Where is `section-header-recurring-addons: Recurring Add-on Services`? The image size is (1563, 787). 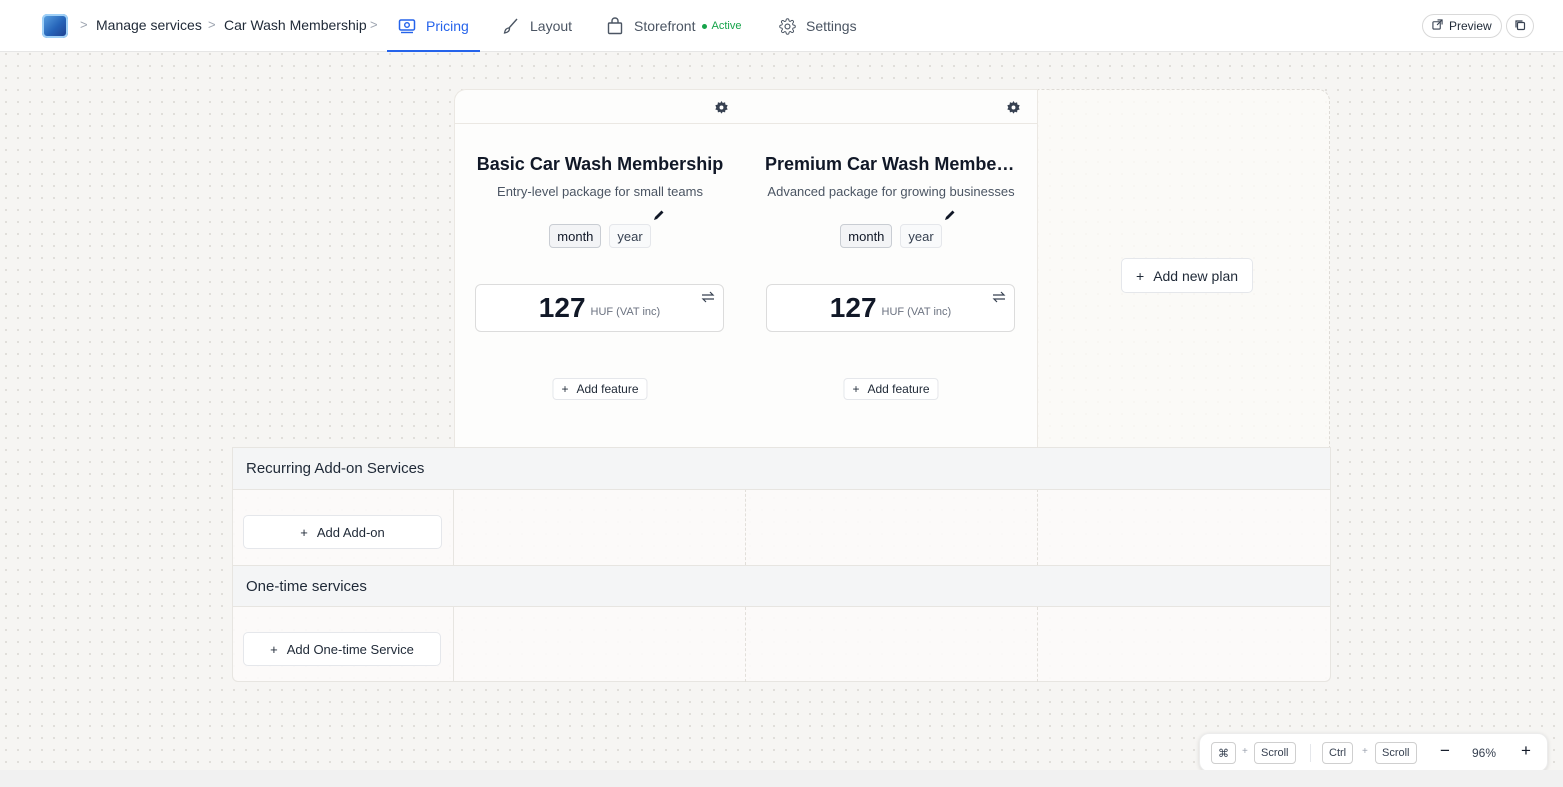 section-header-recurring-addons: Recurring Add-on Services is located at coordinates (781, 469).